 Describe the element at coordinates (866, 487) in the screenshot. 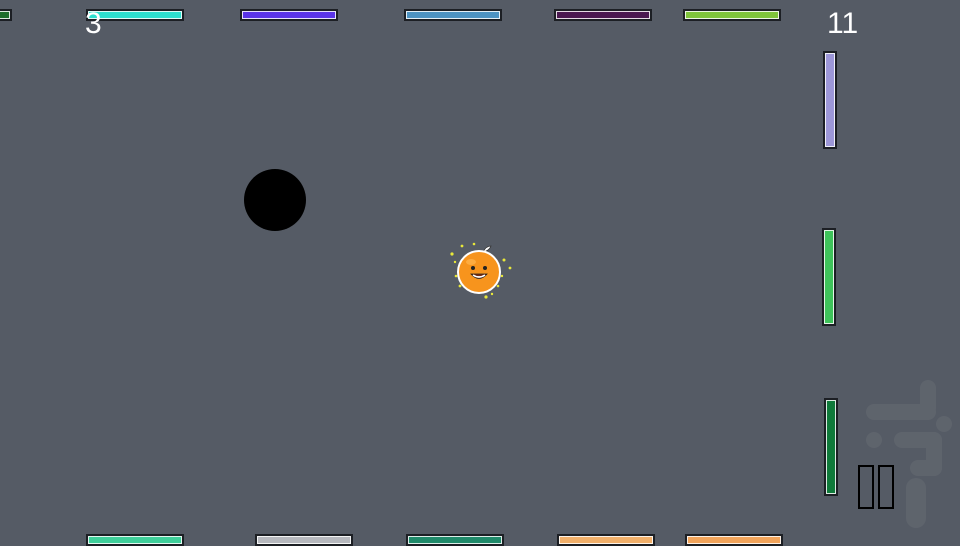

I see `pause-bar-left` at that location.